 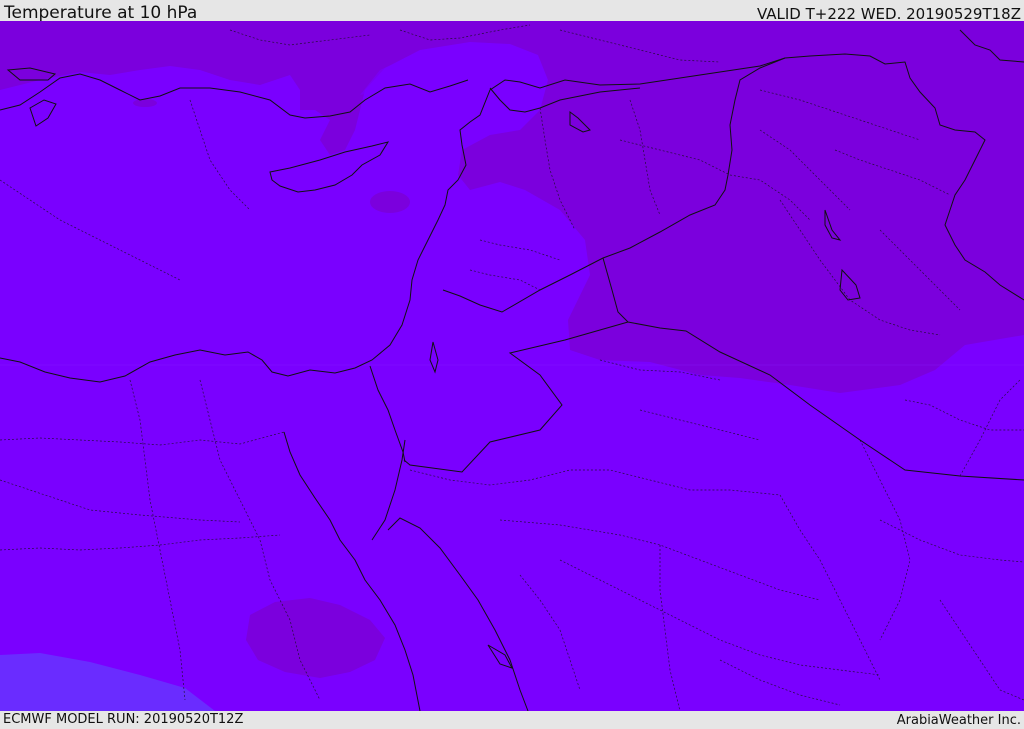 I want to click on field-cell-cyprus, so click(x=390, y=202).